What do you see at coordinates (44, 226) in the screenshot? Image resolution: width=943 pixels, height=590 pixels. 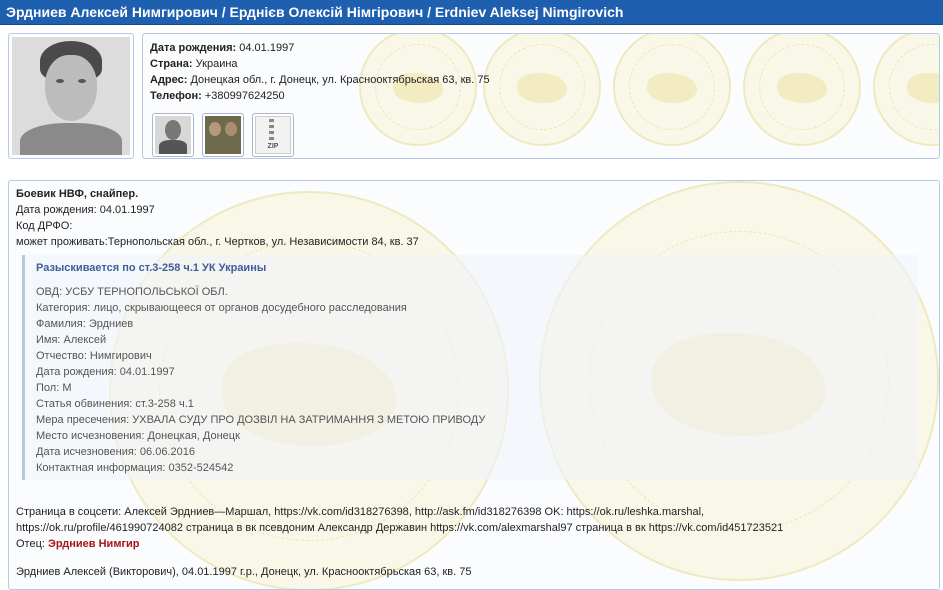 I see `drfo-line: Код ДРФО:` at bounding box center [44, 226].